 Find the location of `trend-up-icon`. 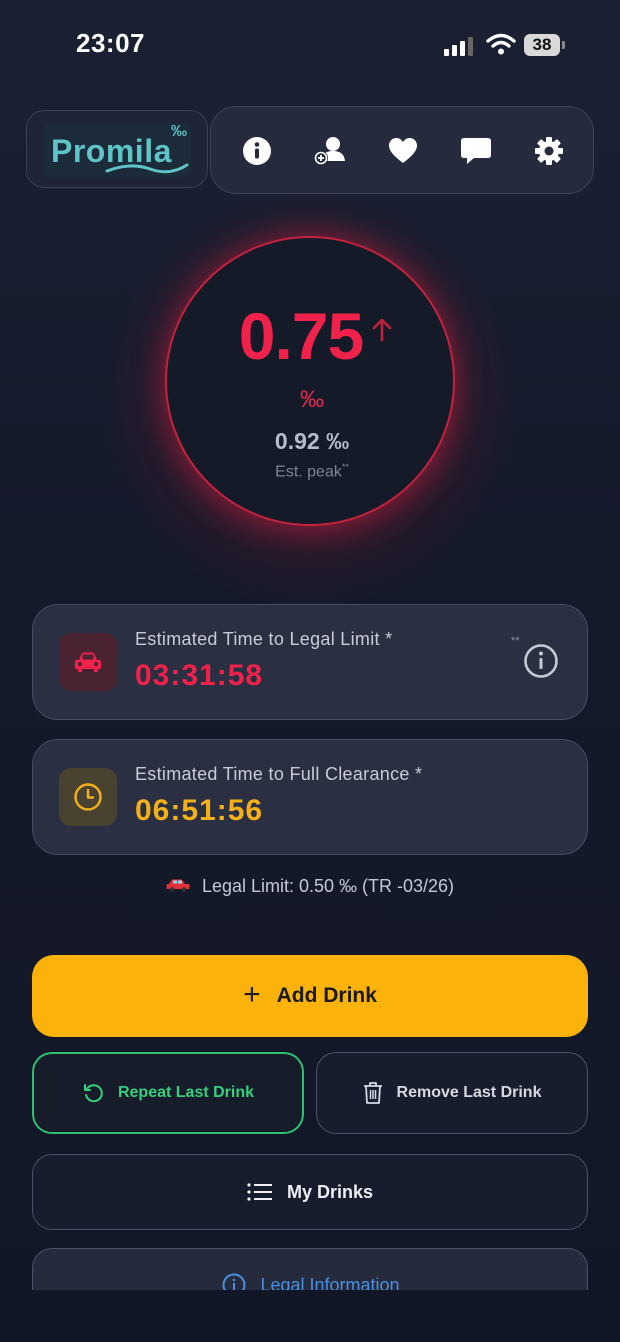

trend-up-icon is located at coordinates (382, 330).